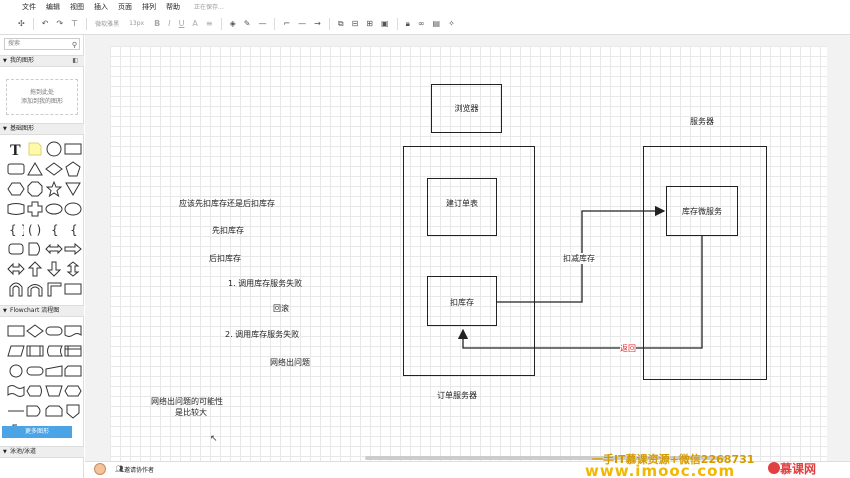  What do you see at coordinates (660, 470) in the screenshot?
I see `watermark-url: www.imooc.com` at bounding box center [660, 470].